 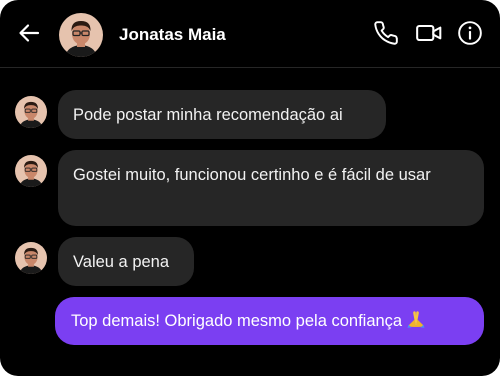 I want to click on info-button, so click(x=470, y=35).